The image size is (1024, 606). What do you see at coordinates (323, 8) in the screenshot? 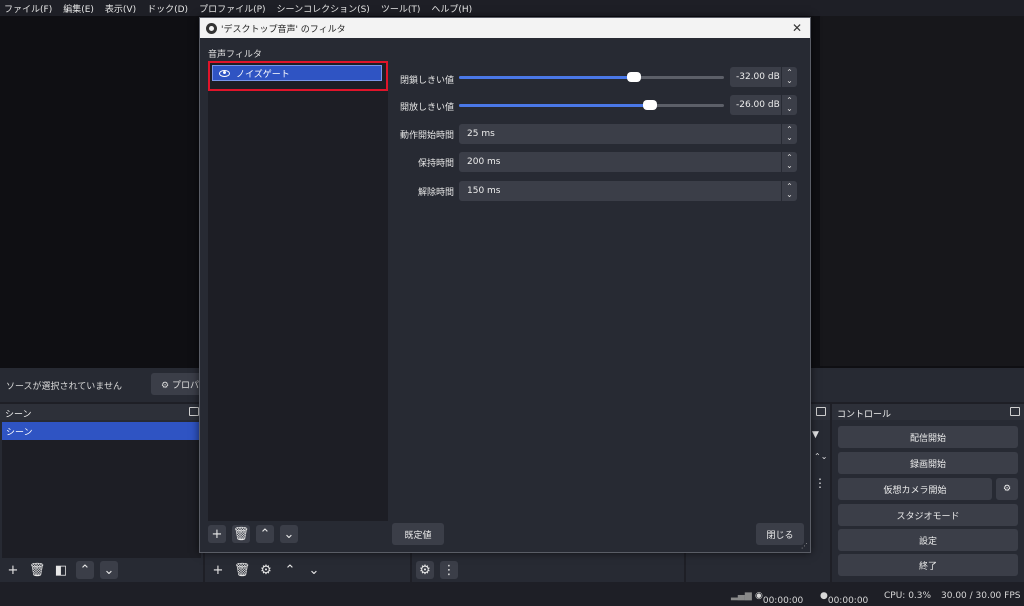
I see `menu-scene-collection: シーンコレクション(S)` at bounding box center [323, 8].